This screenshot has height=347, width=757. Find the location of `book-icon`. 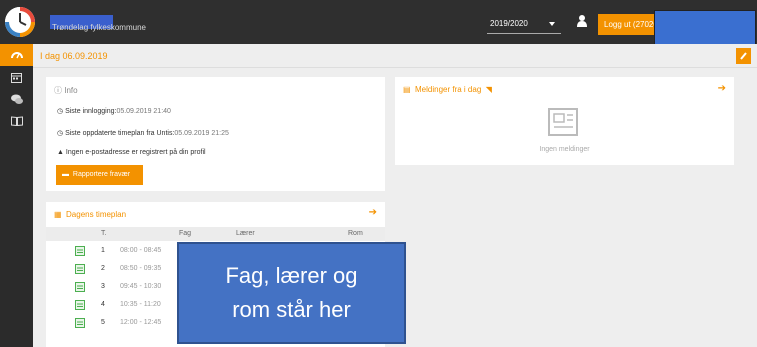

book-icon is located at coordinates (16, 121).